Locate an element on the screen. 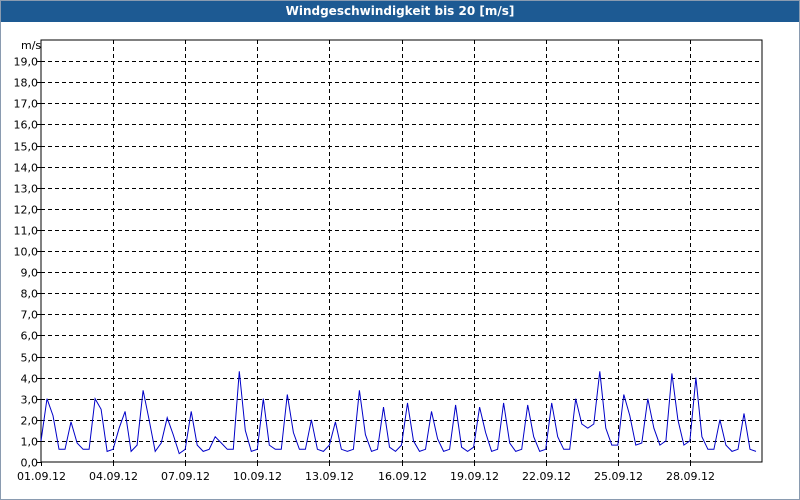  y-tick-label: 6,0 is located at coordinates (30, 336).